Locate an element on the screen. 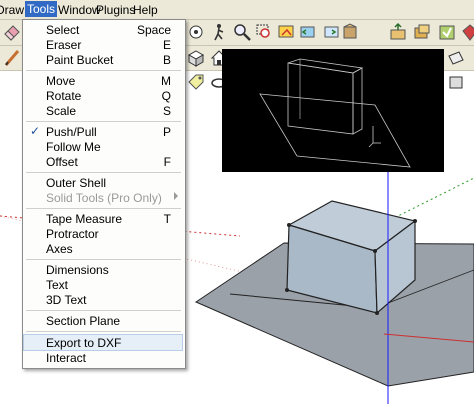 The height and width of the screenshot is (404, 474). iso-view-icon is located at coordinates (196, 58).